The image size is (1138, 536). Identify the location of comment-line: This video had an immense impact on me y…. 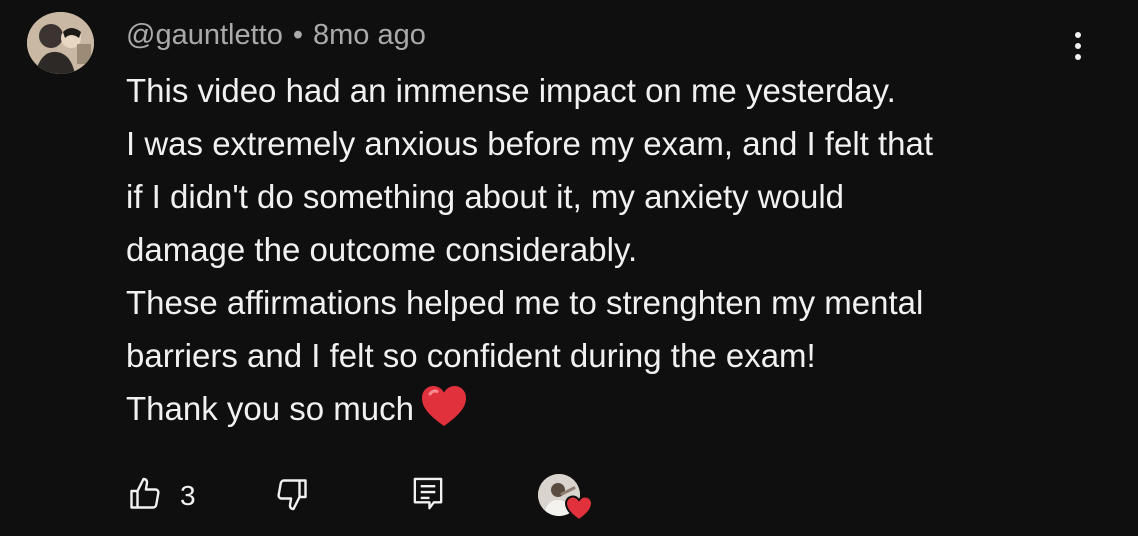
(511, 90).